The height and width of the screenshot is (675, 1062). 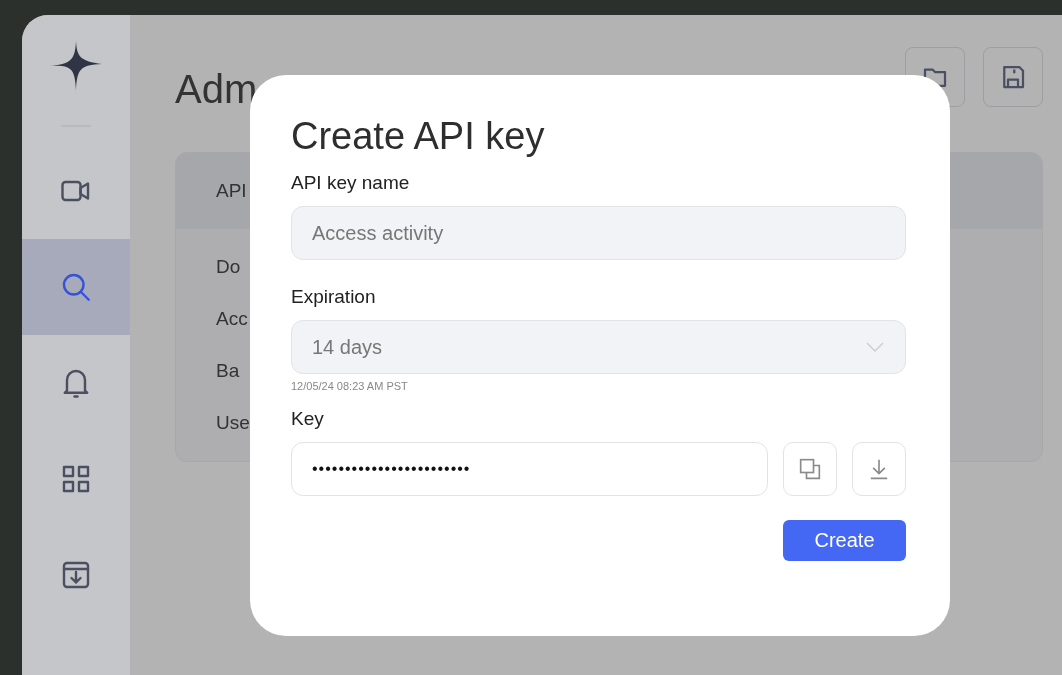 What do you see at coordinates (228, 267) in the screenshot?
I see `card-row-text: Do` at bounding box center [228, 267].